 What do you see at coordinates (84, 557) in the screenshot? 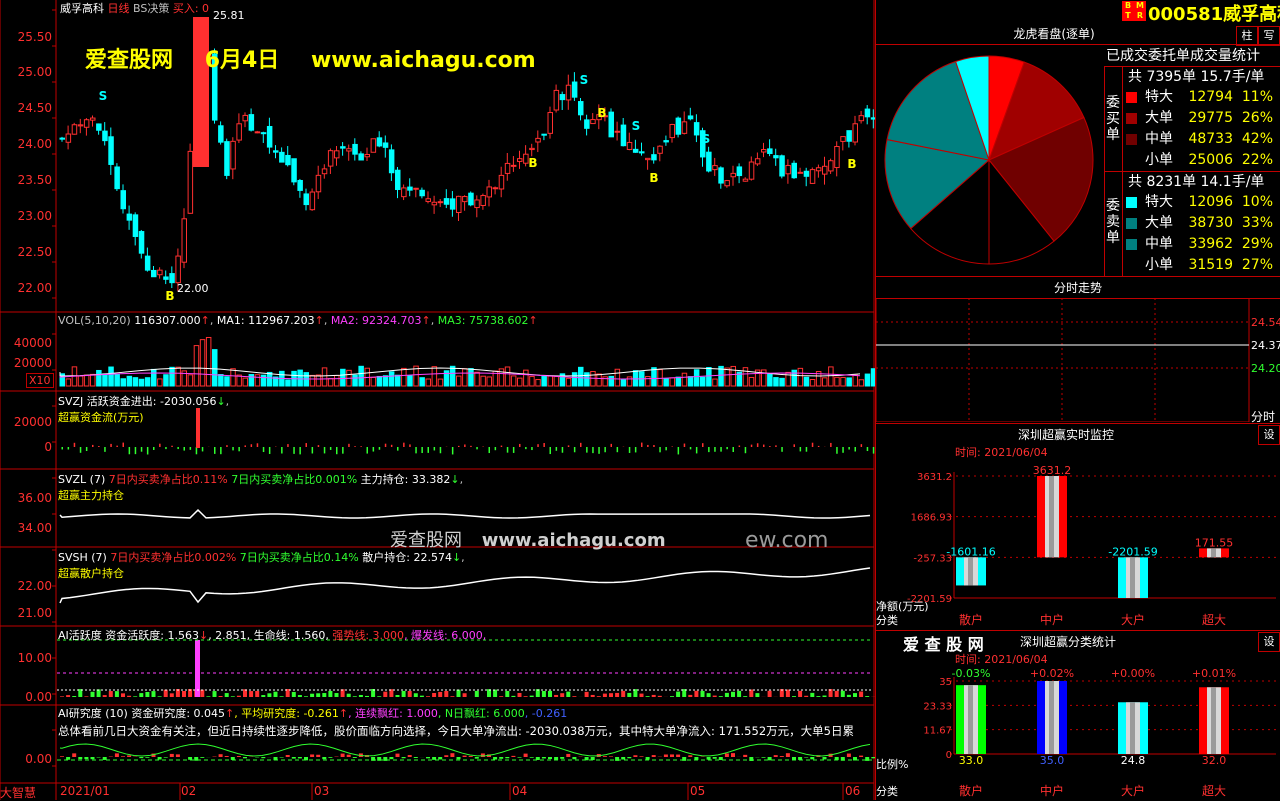
I see `svsh-title-a: SVSH (7)` at bounding box center [84, 557].